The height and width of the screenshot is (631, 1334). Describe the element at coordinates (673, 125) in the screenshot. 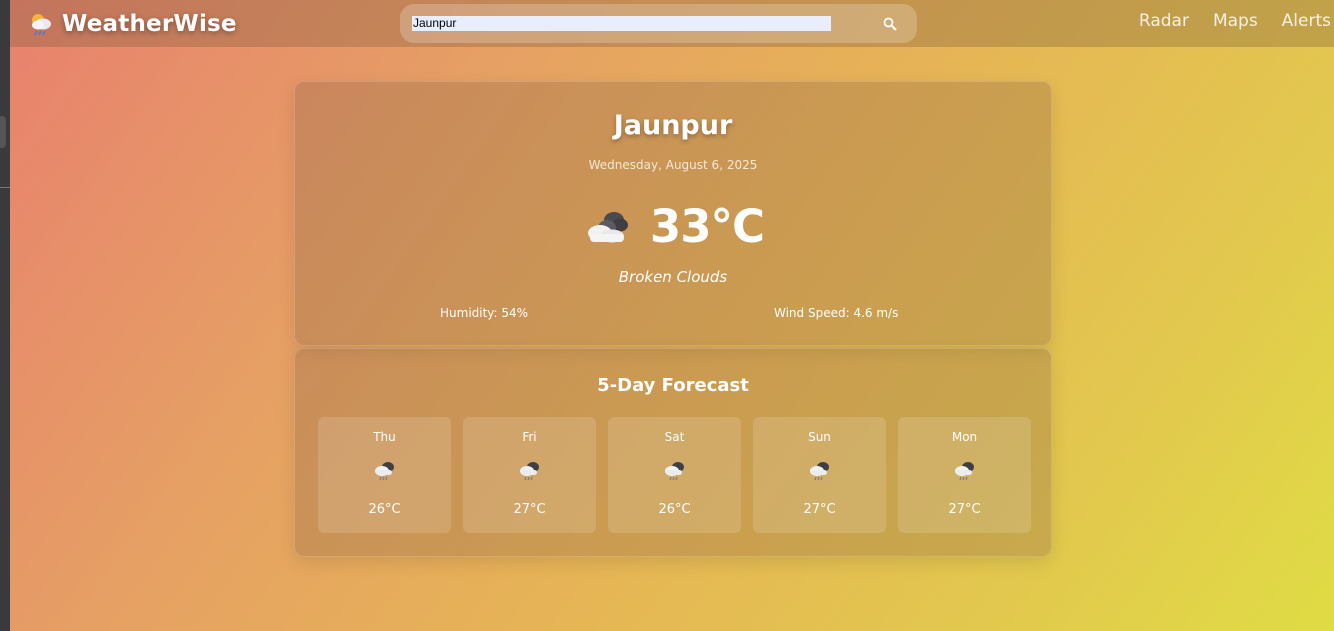

I see `city-name: Jaunpur` at that location.